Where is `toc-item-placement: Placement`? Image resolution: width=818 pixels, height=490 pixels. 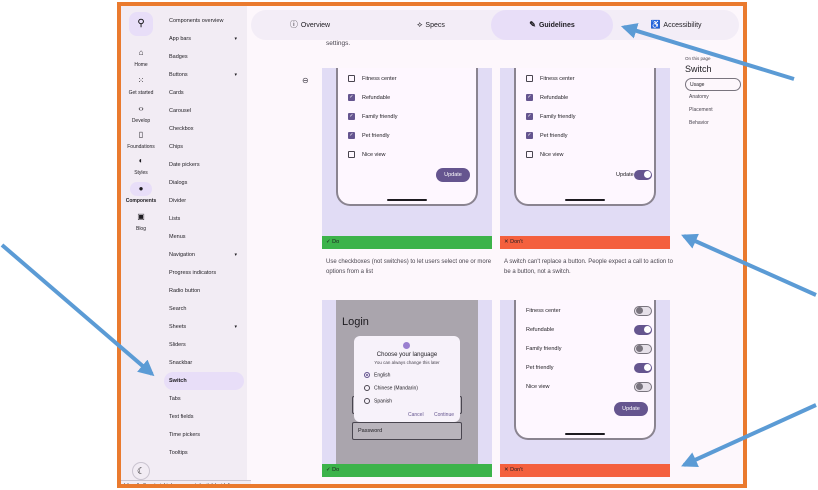 toc-item-placement: Placement is located at coordinates (714, 110).